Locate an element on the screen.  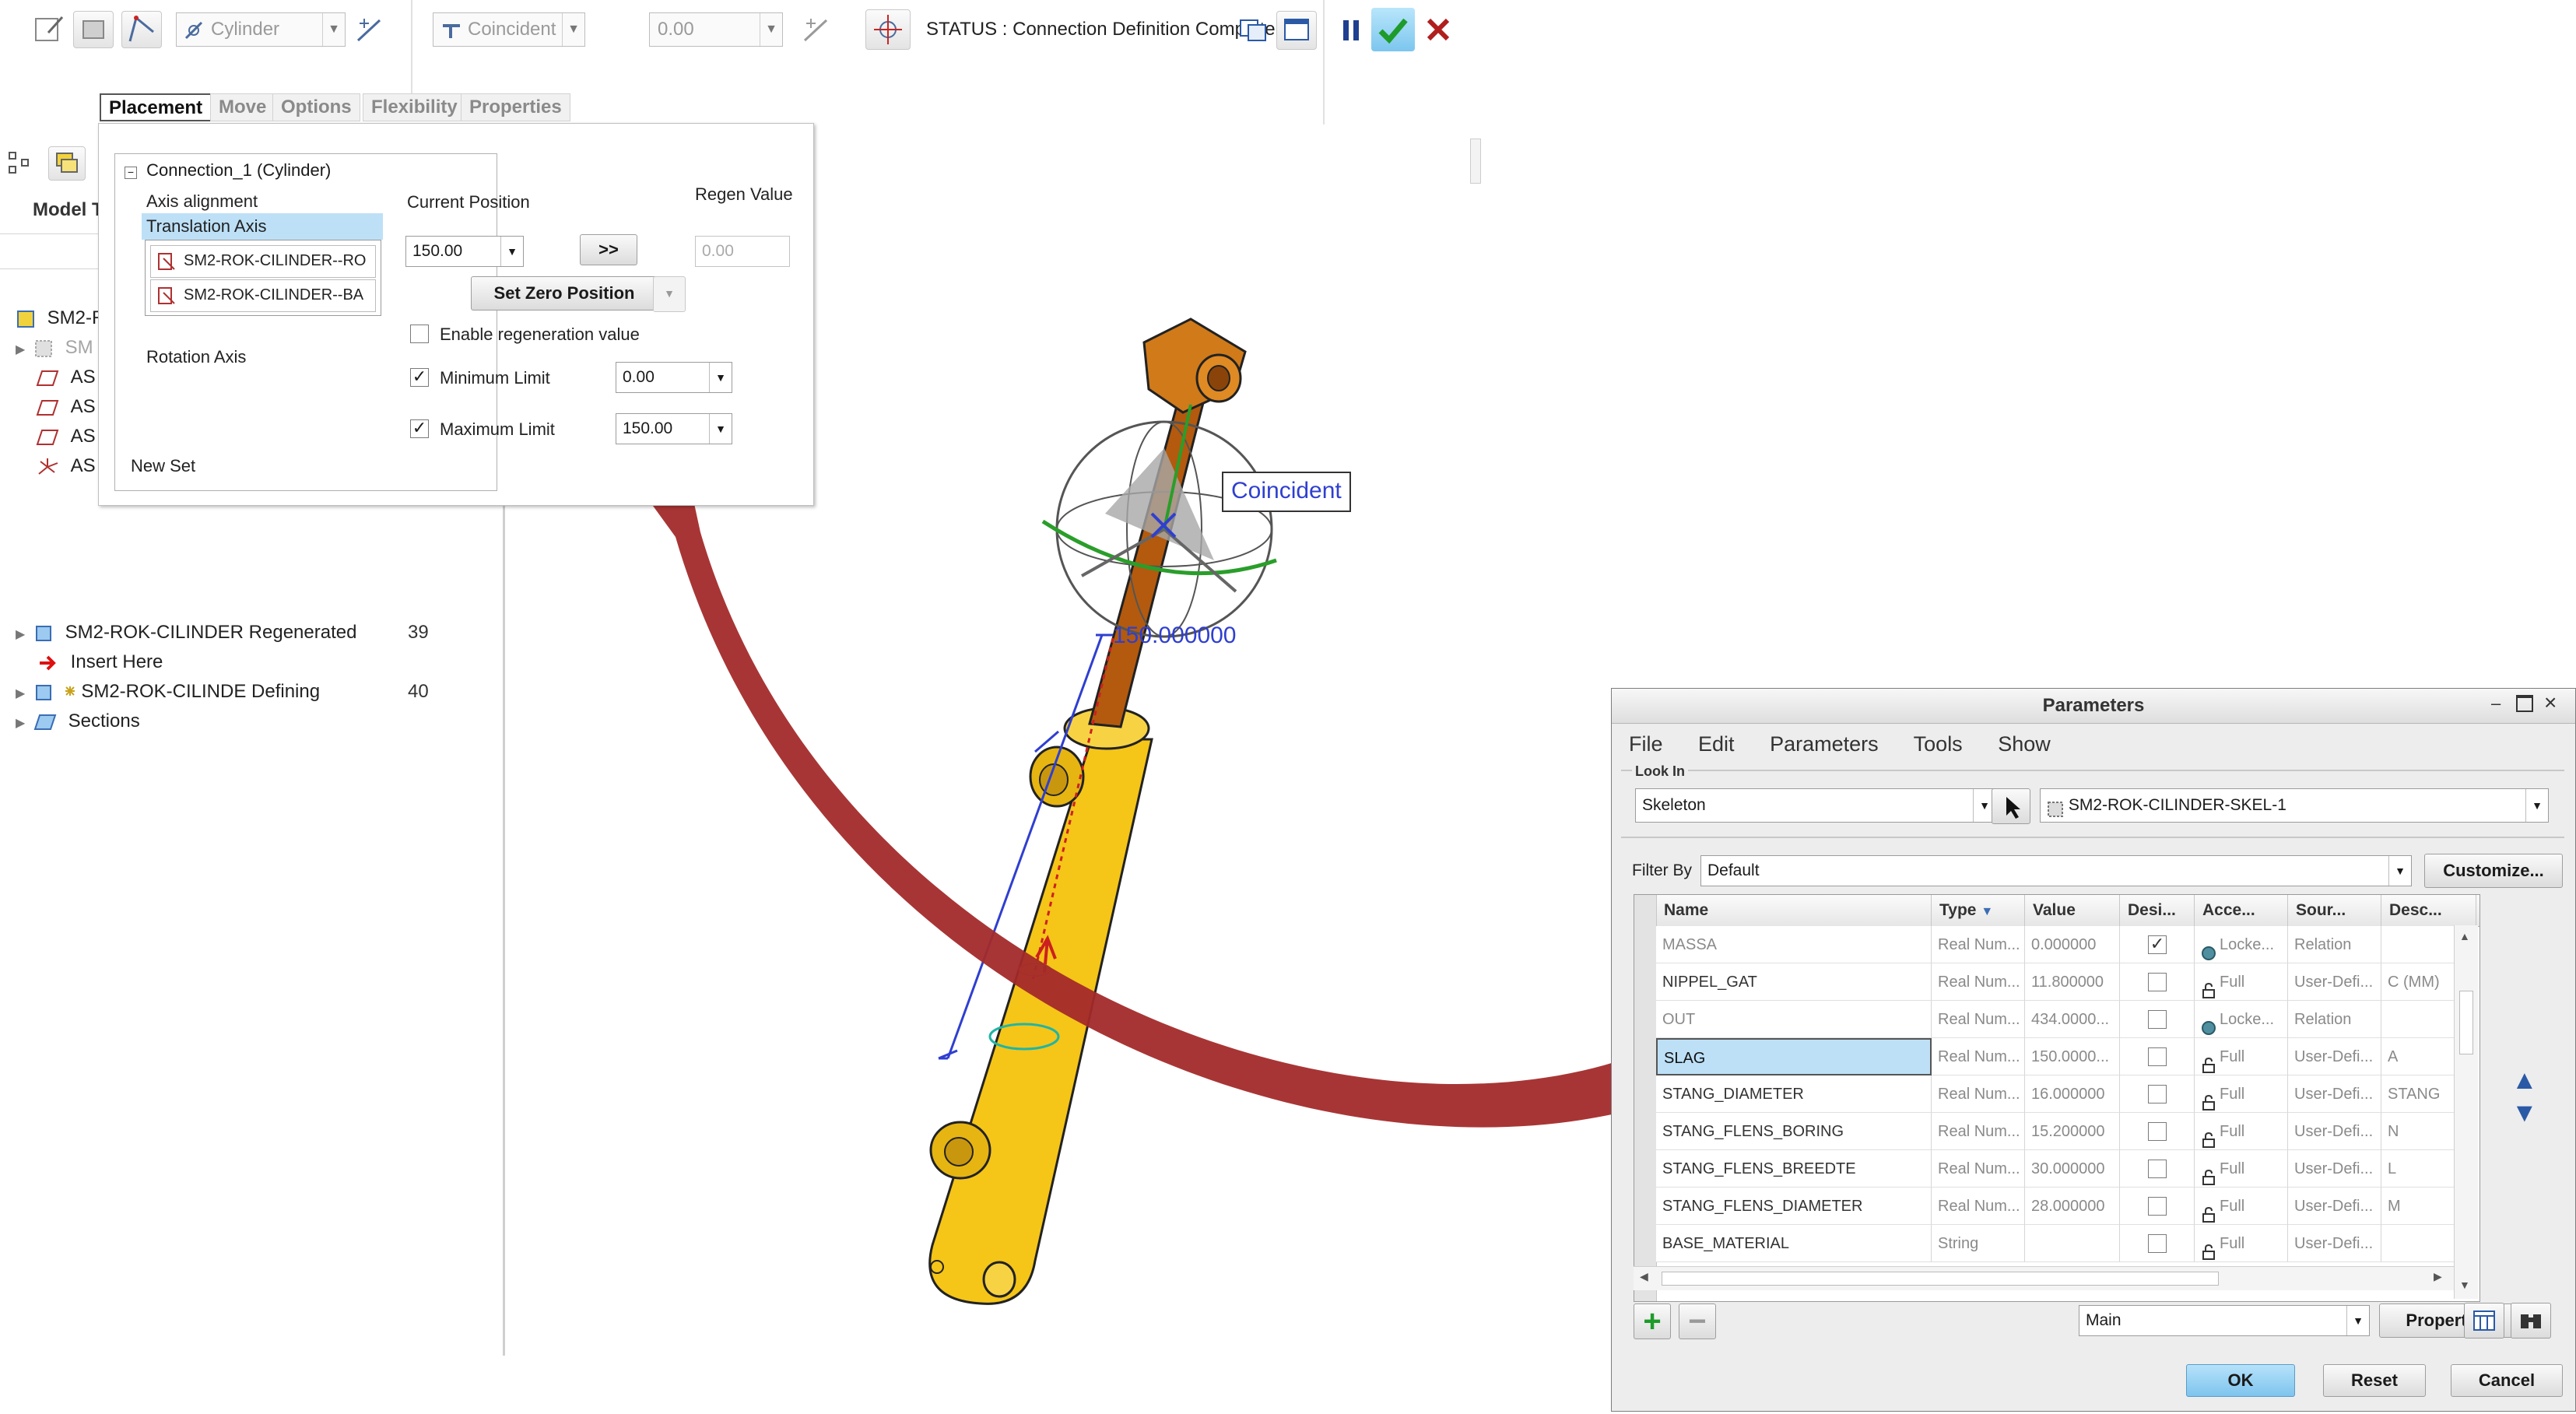
scroll-thumb is located at coordinates (1940, 1279).